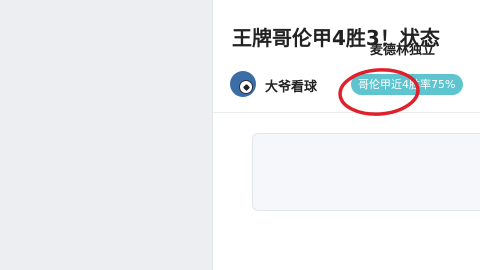  What do you see at coordinates (346, 112) in the screenshot?
I see `divider` at bounding box center [346, 112].